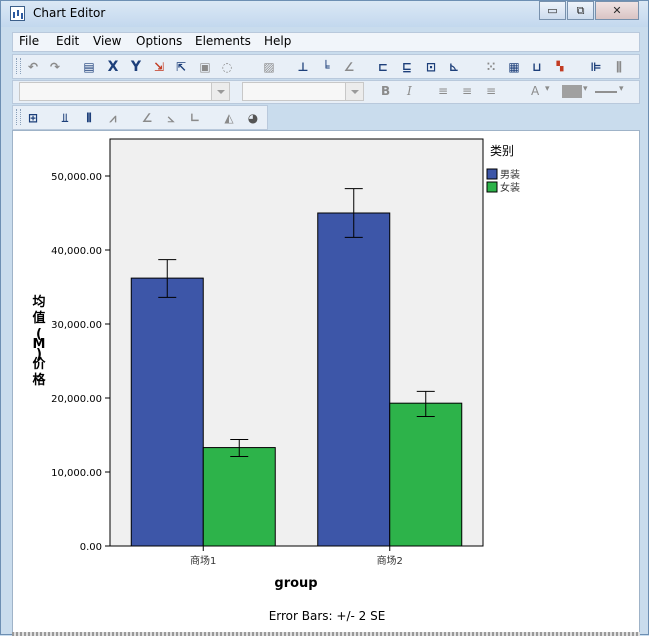  What do you see at coordinates (76, 325) in the screenshot?
I see `y-tick-label: 30,000.00` at bounding box center [76, 325].